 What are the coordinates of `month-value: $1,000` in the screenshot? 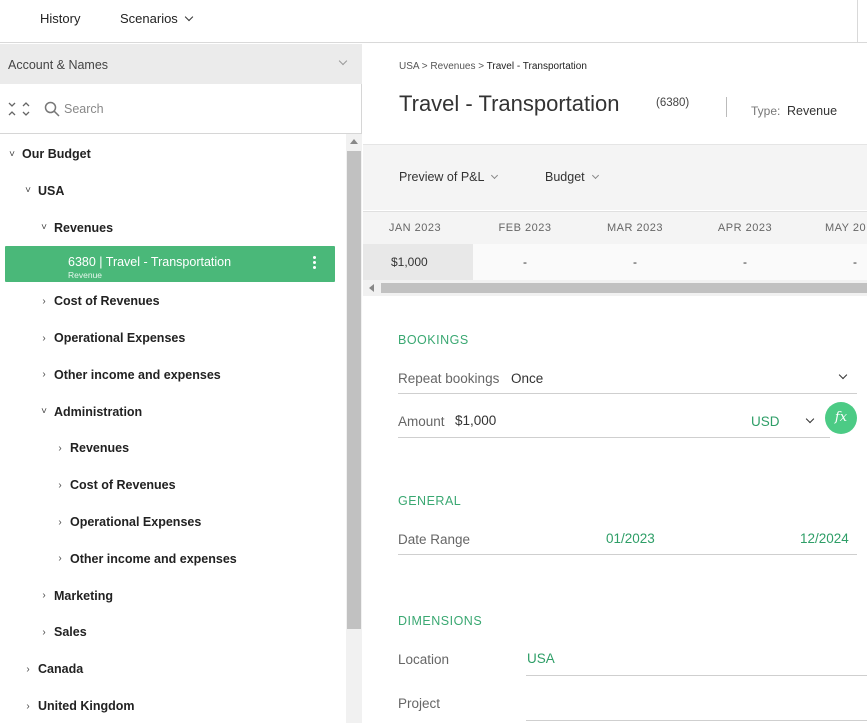 It's located at (415, 262).